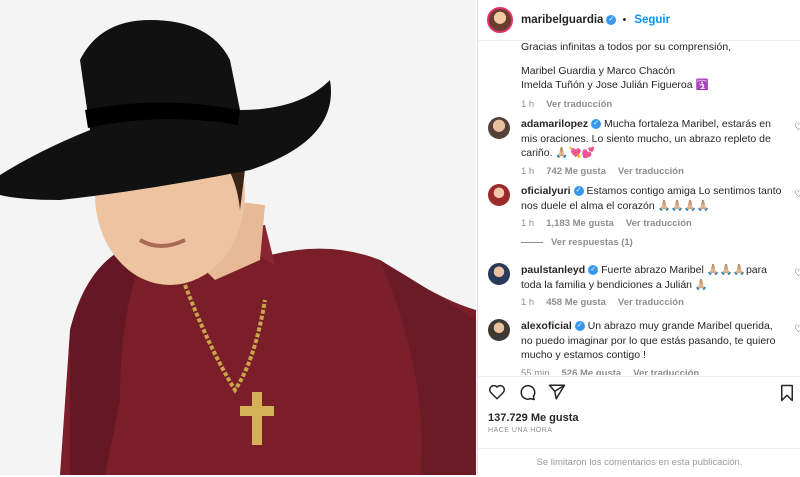  I want to click on comment-icon, so click(527, 392).